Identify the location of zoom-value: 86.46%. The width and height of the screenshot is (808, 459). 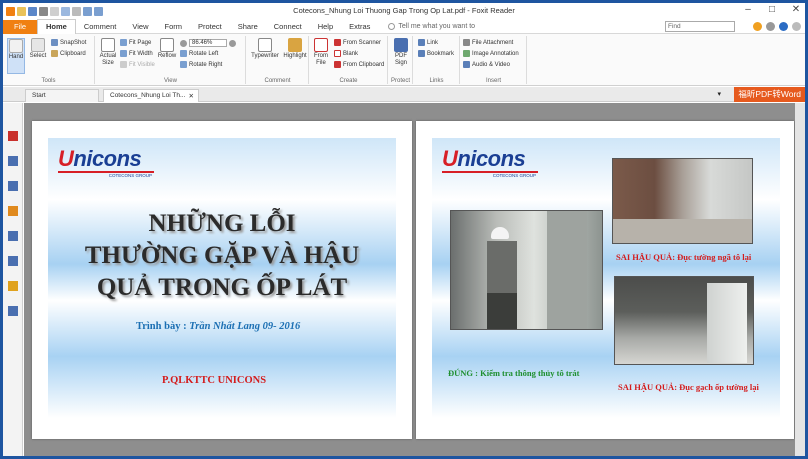
(208, 43).